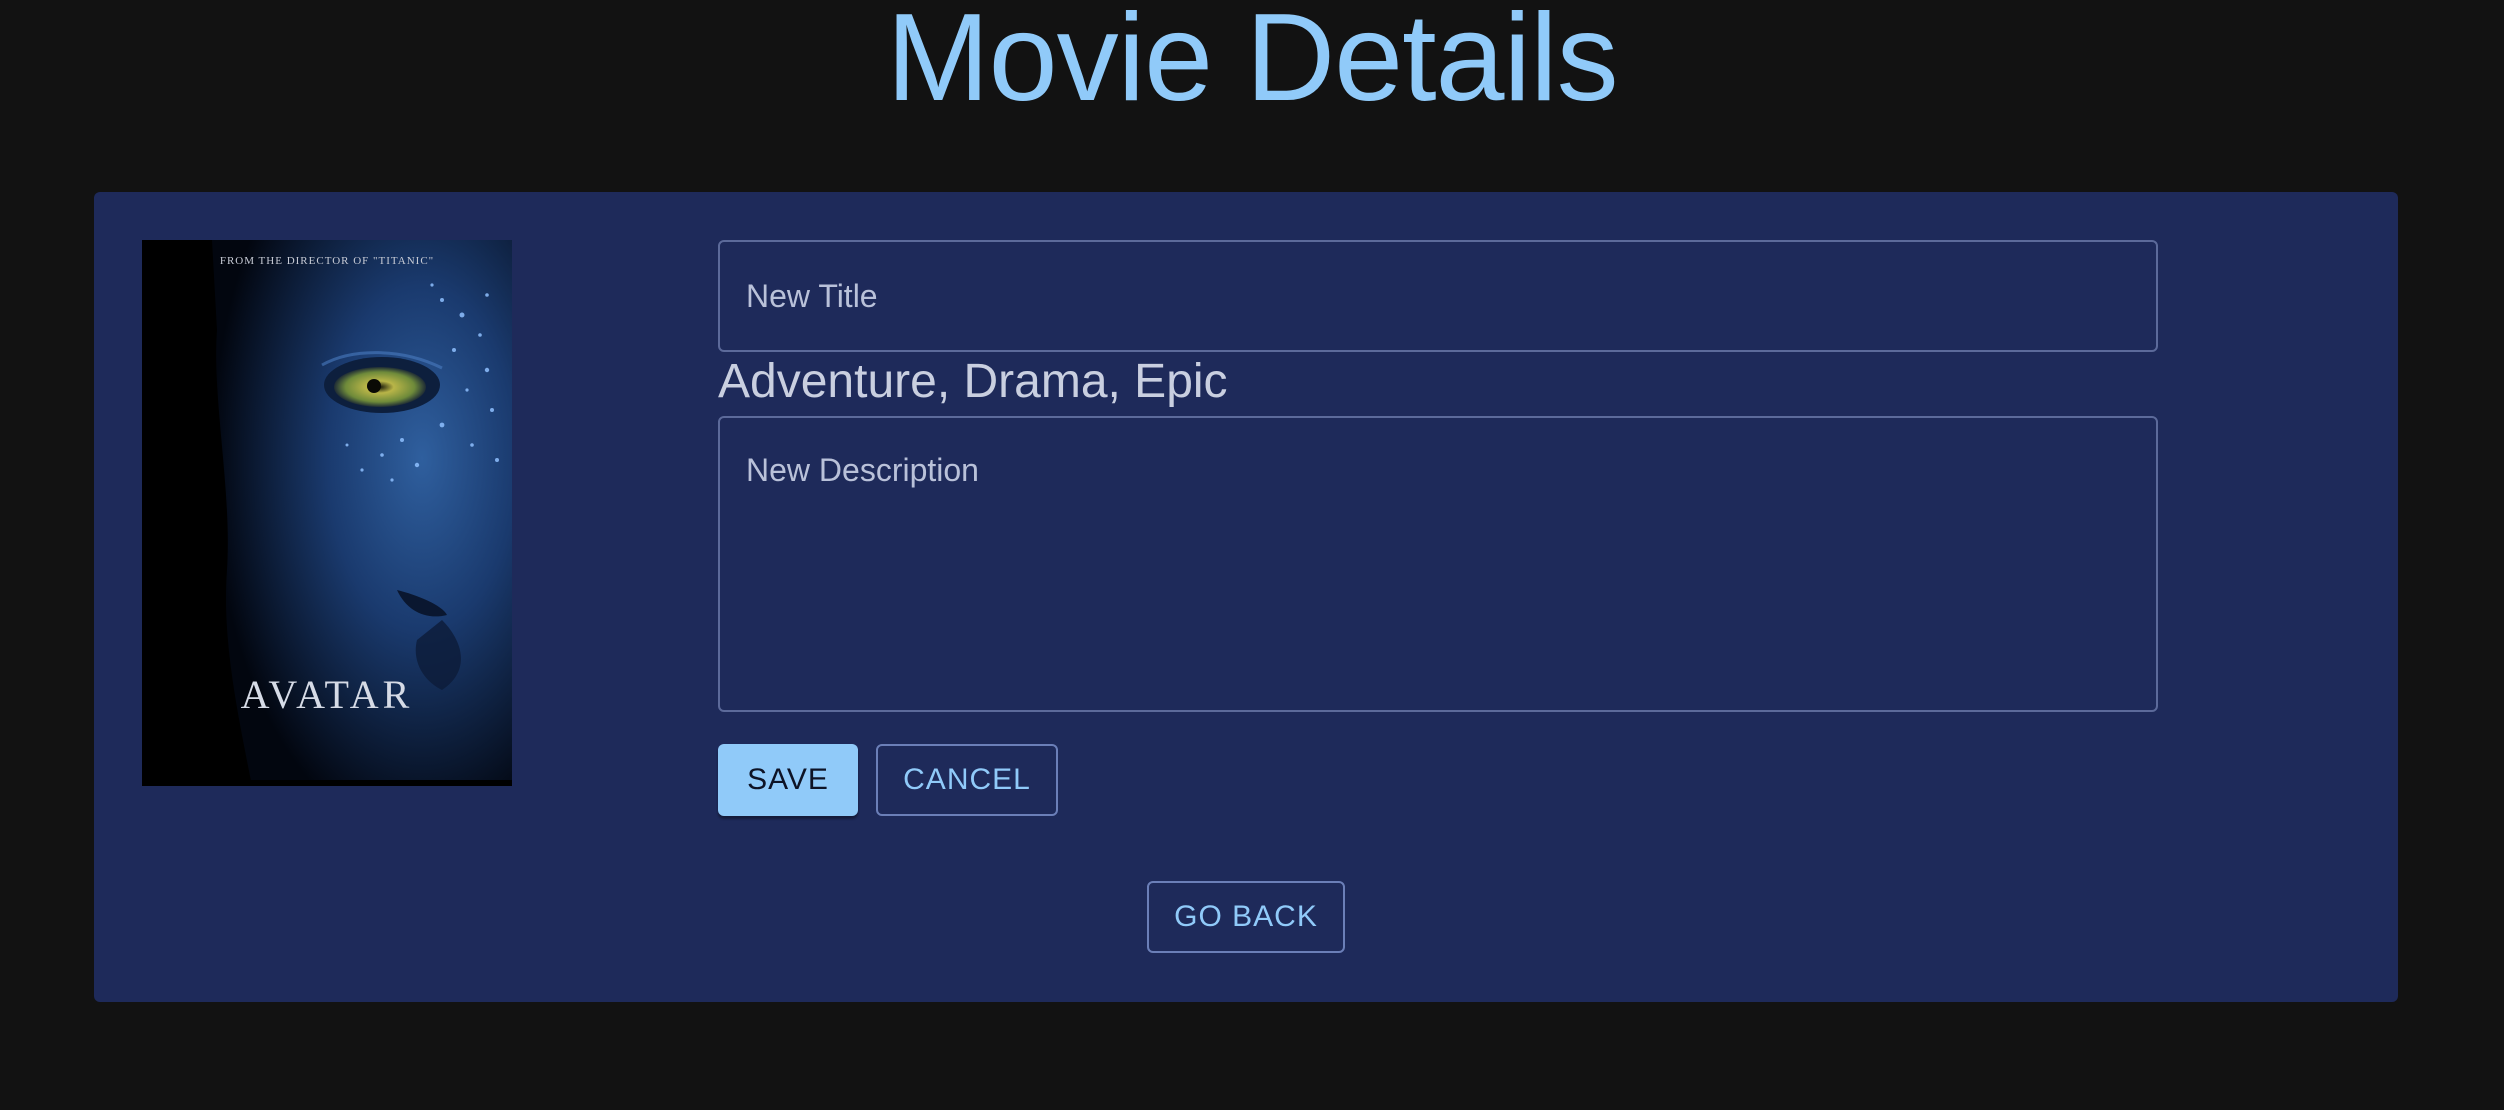 The image size is (2504, 1110). What do you see at coordinates (327, 513) in the screenshot?
I see `movie-poster: FROM THE DIRECTOR OF "TITANIC" AVATAR` at bounding box center [327, 513].